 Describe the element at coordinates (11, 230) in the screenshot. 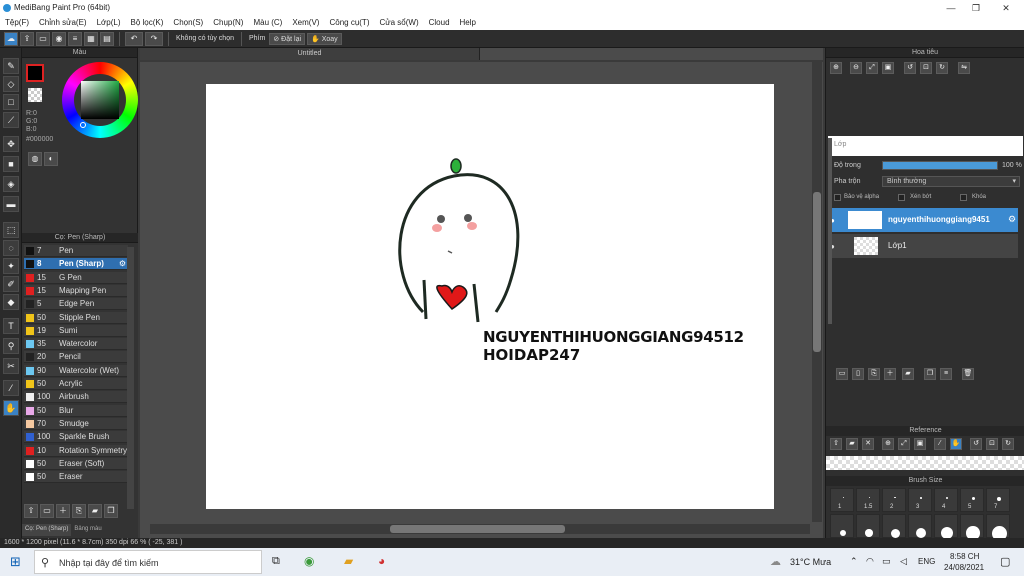

I see `select-tool-icon: ⬚` at that location.